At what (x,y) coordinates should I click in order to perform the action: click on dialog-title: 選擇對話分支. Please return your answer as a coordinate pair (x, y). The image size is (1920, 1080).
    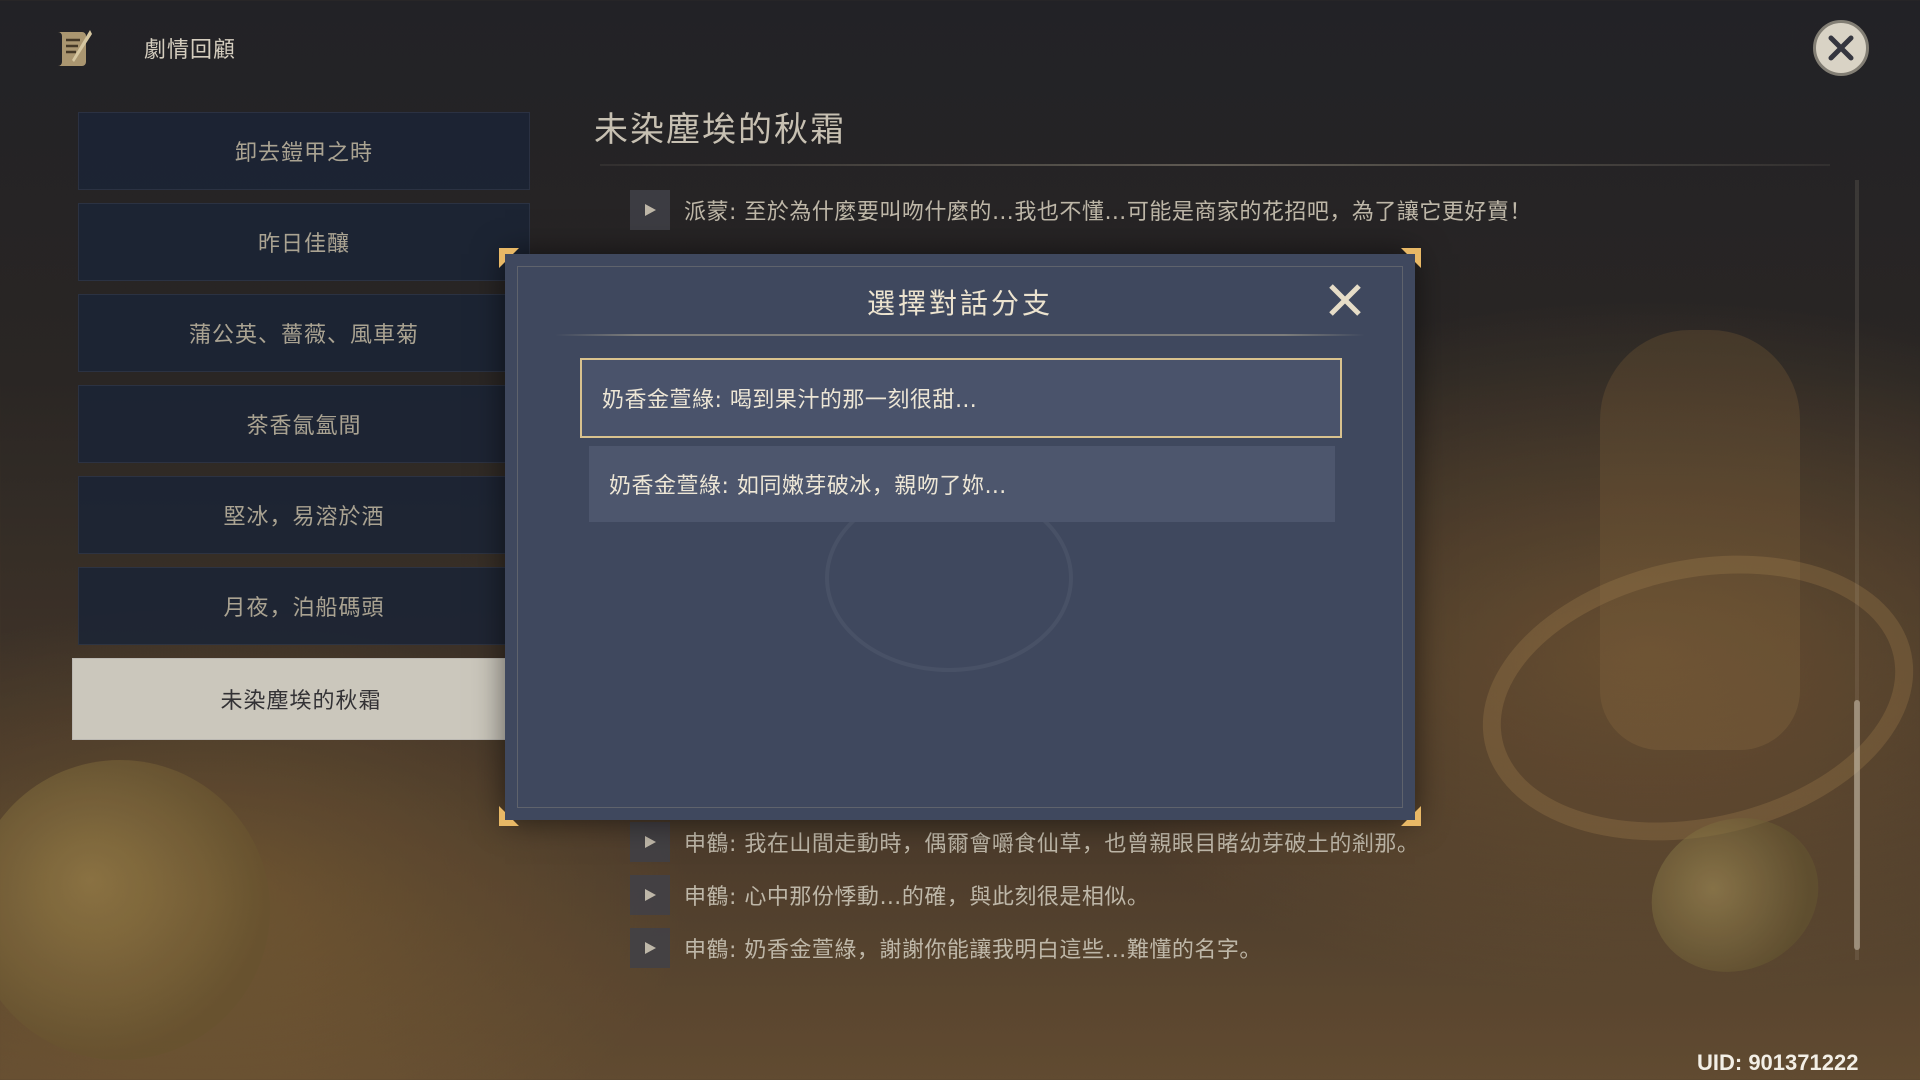
    Looking at the image, I should click on (959, 303).